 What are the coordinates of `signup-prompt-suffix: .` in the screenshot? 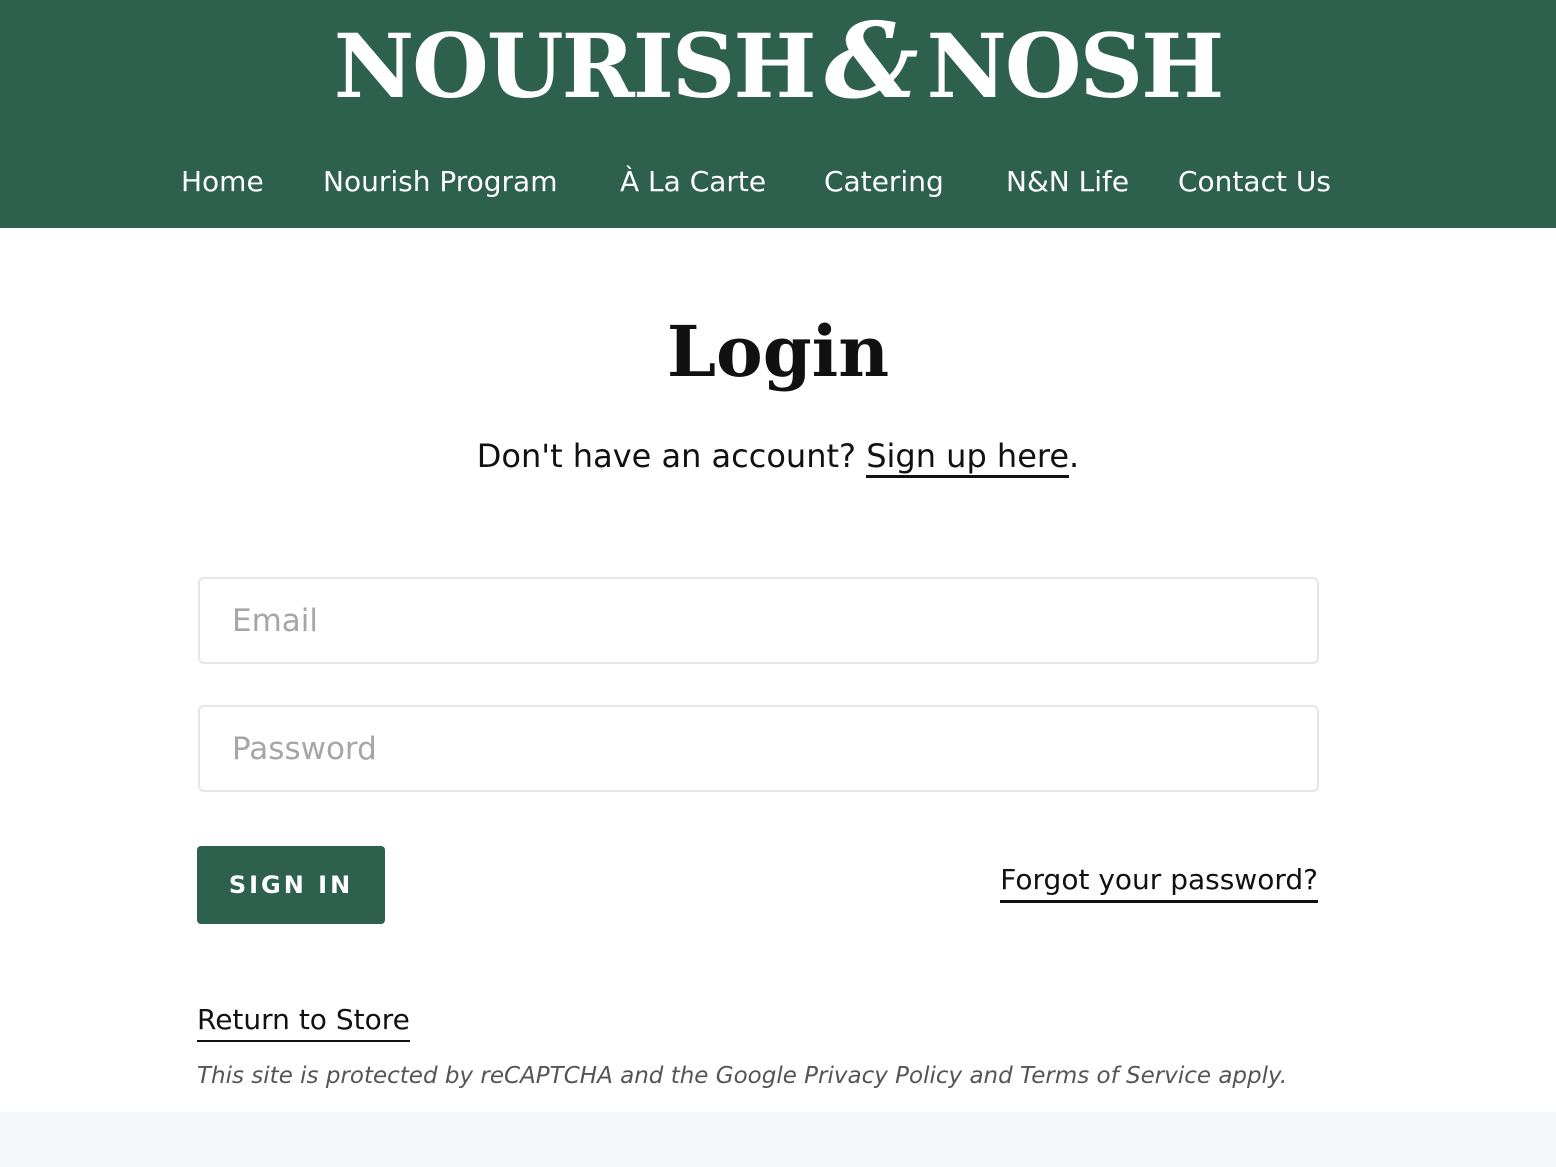 It's located at (1074, 456).